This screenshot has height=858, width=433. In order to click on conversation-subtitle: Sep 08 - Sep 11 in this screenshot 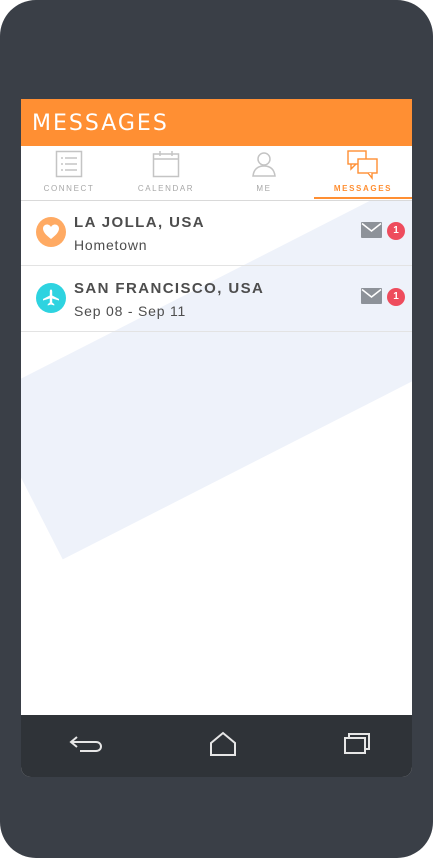, I will do `click(130, 311)`.